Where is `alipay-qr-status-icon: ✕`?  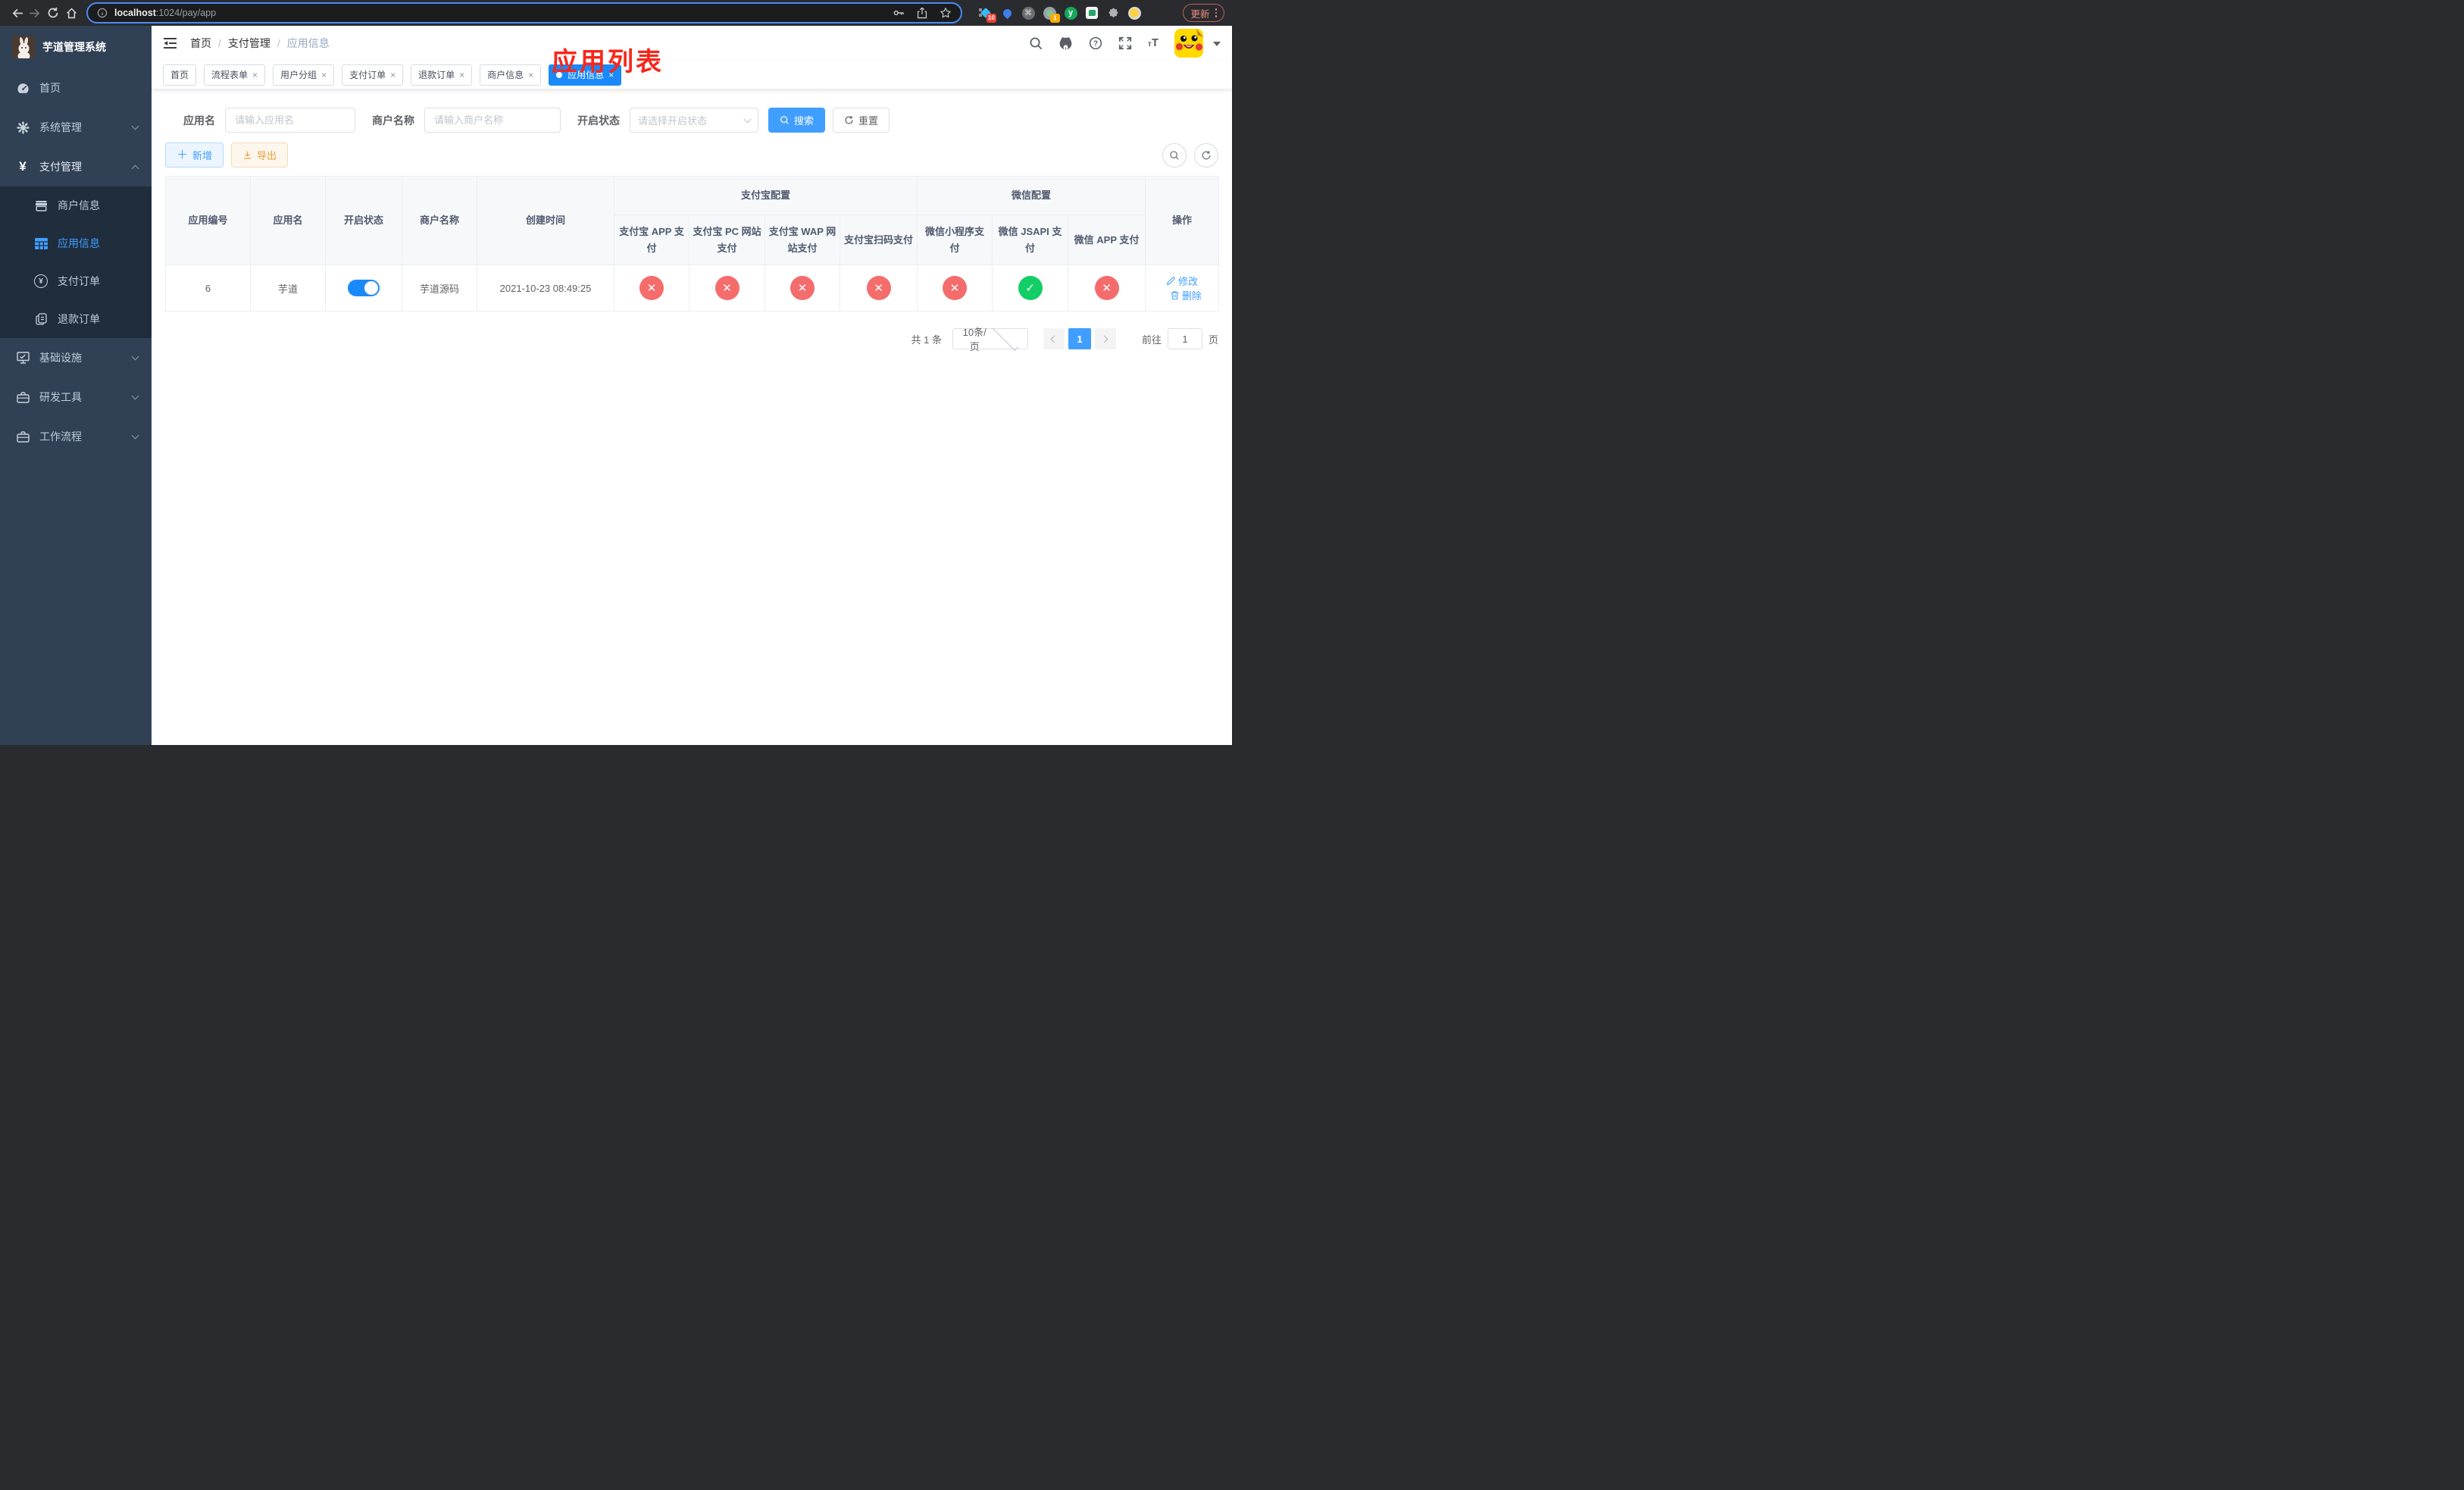
alipay-qr-status-icon: ✕ is located at coordinates (878, 288).